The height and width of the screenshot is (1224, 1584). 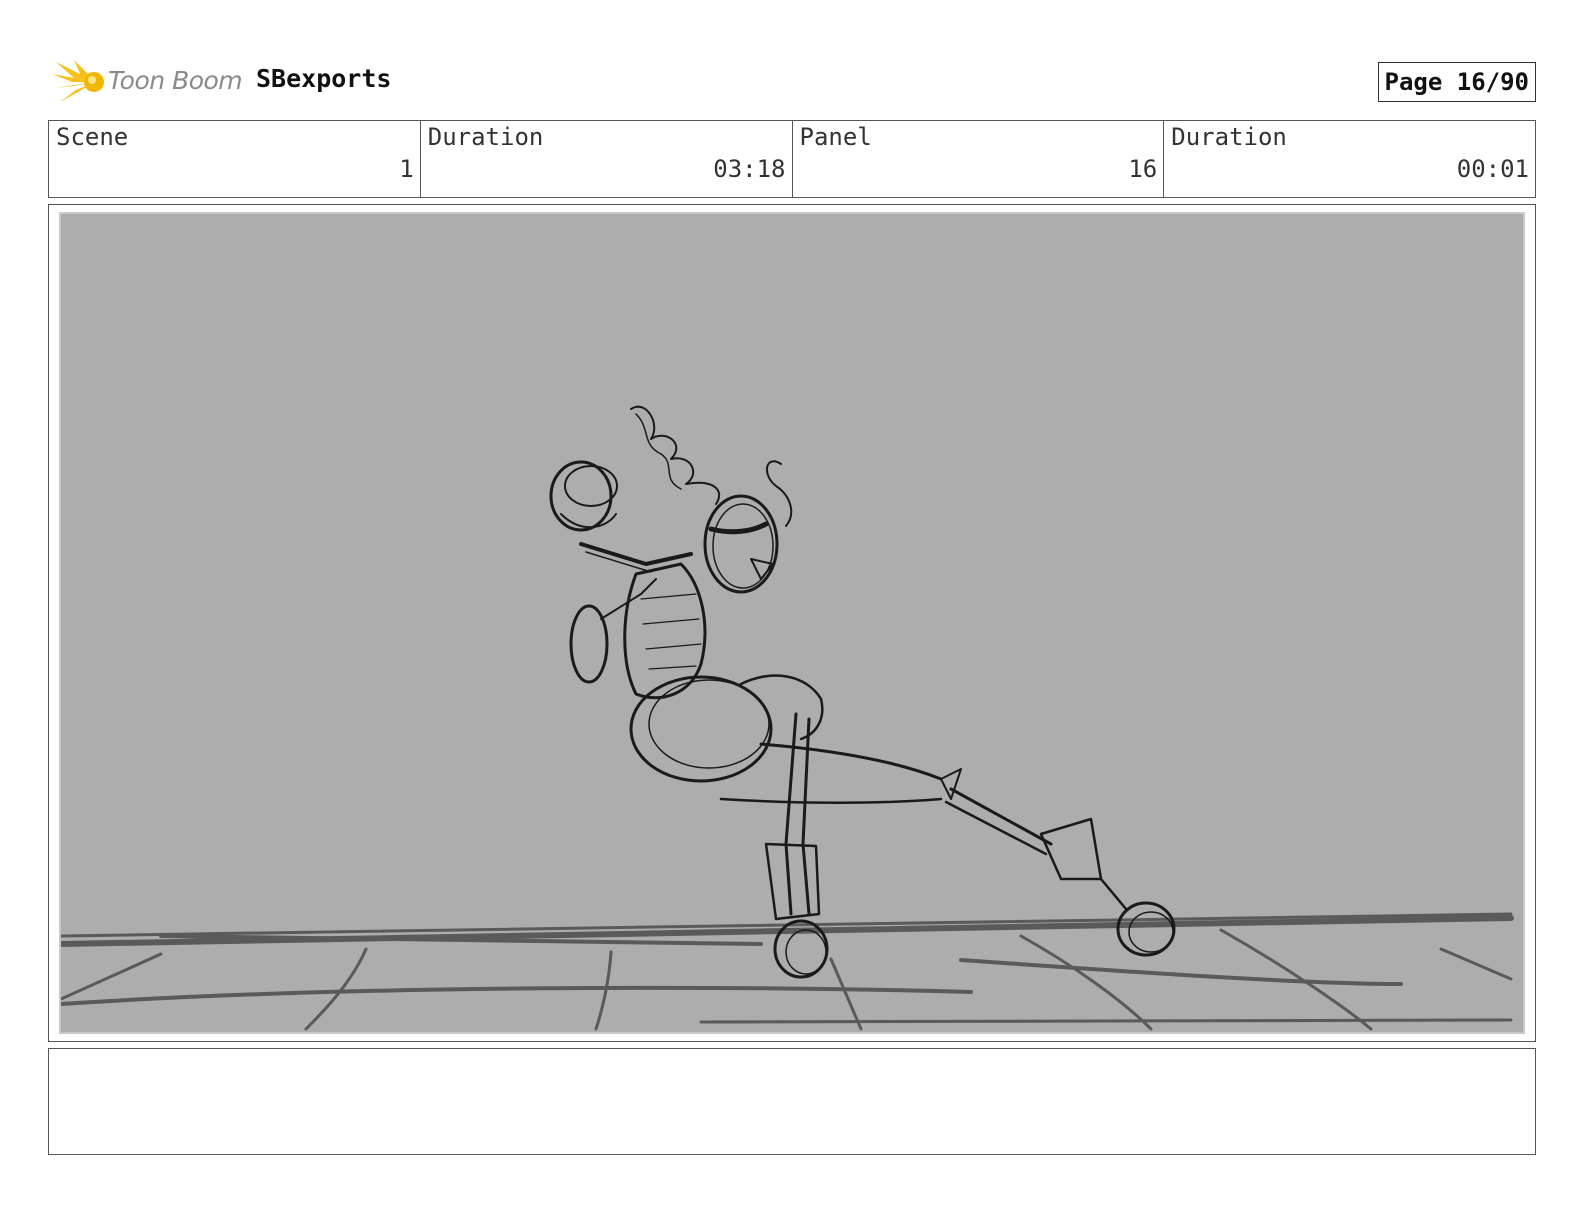 What do you see at coordinates (324, 78) in the screenshot?
I see `project-name: SBexports` at bounding box center [324, 78].